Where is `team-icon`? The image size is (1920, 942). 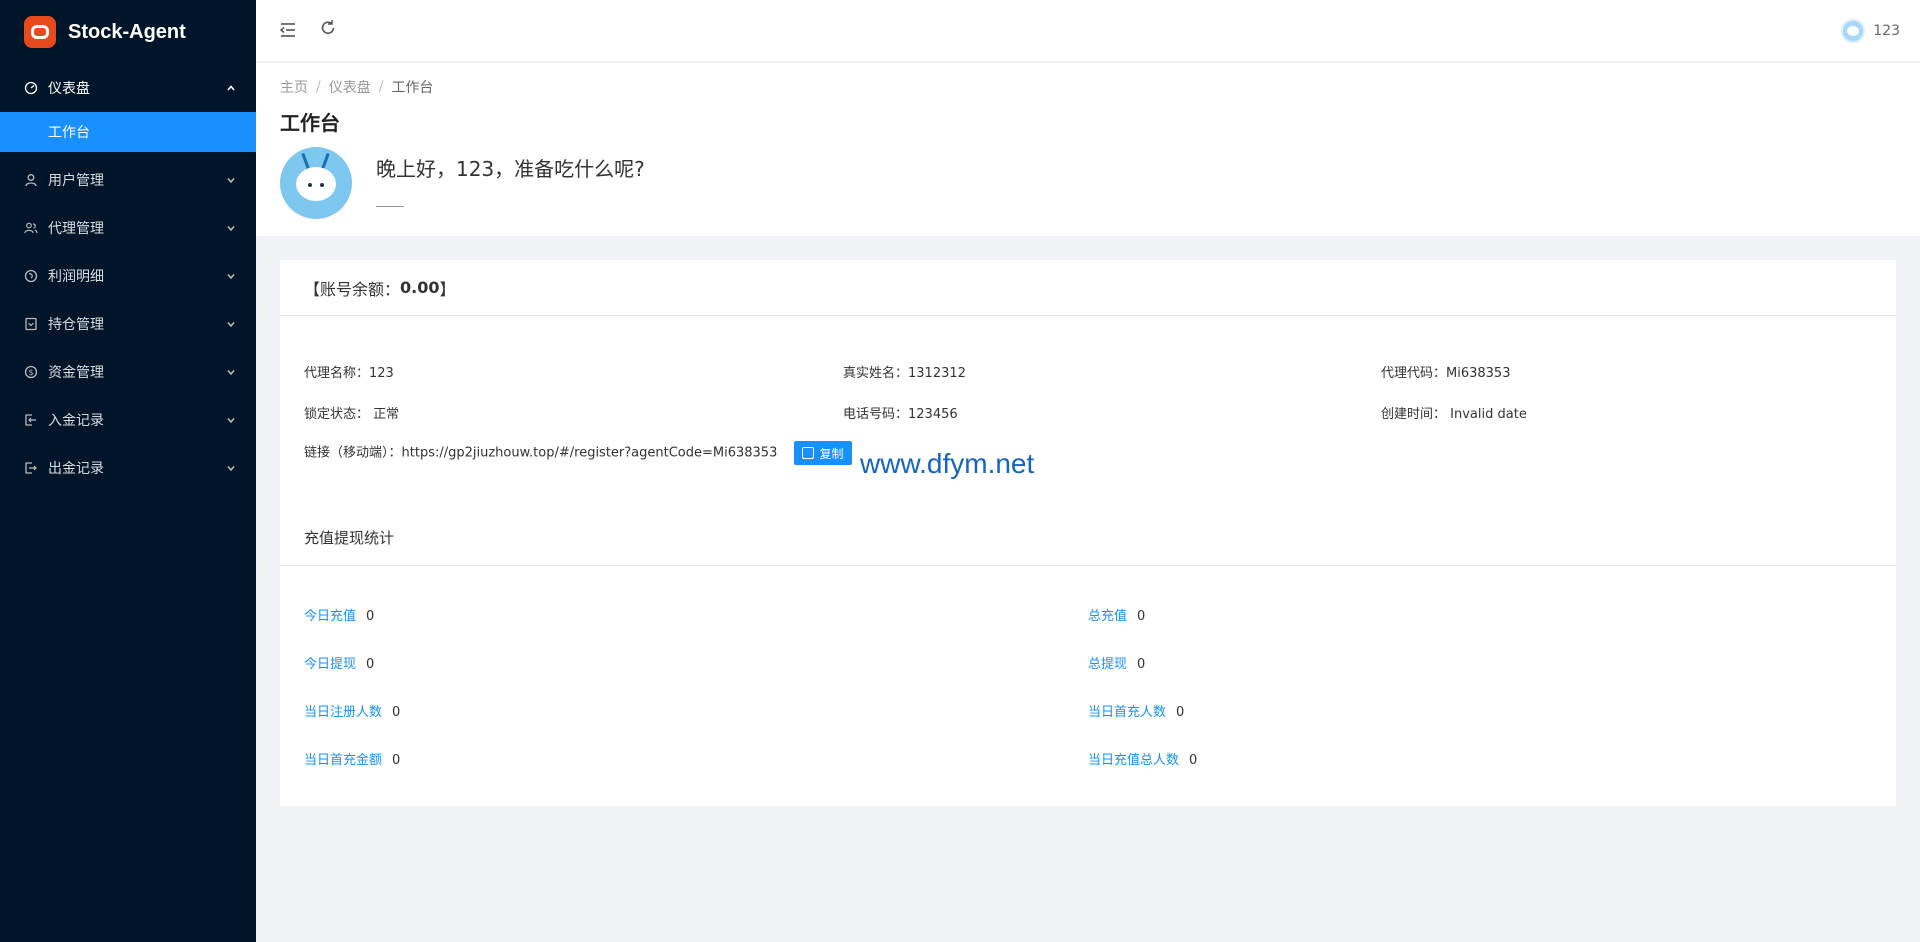 team-icon is located at coordinates (31, 228).